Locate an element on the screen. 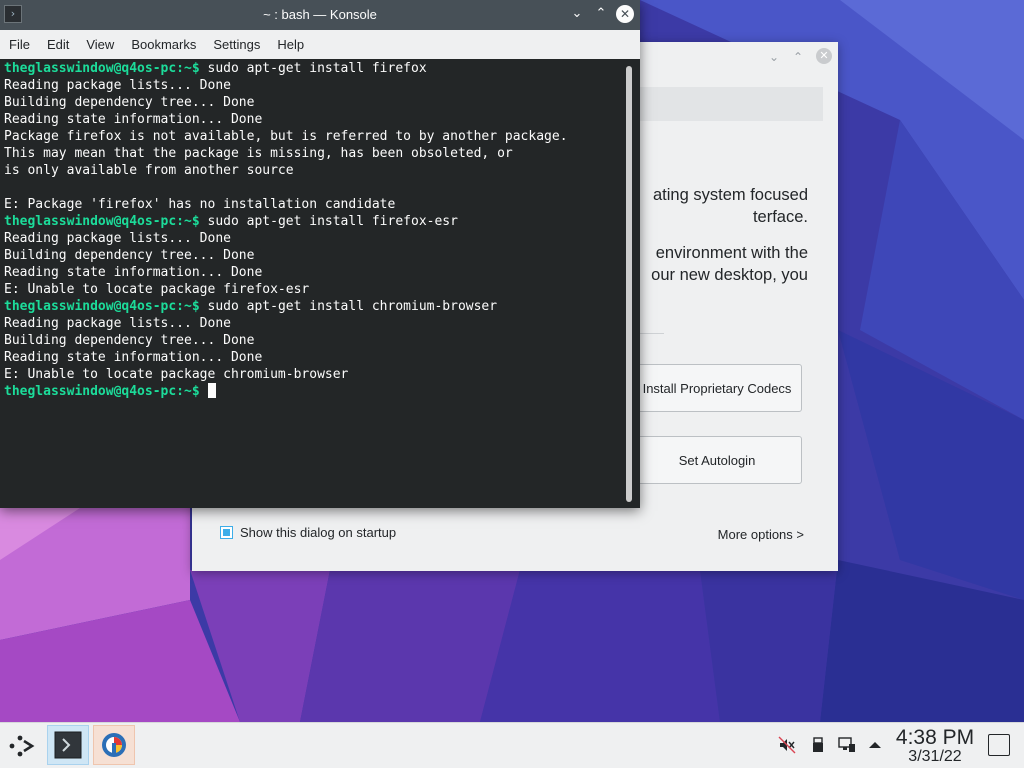 The width and height of the screenshot is (1024, 768). install-codecs-button: Install Proprietary Codecs is located at coordinates (717, 388).